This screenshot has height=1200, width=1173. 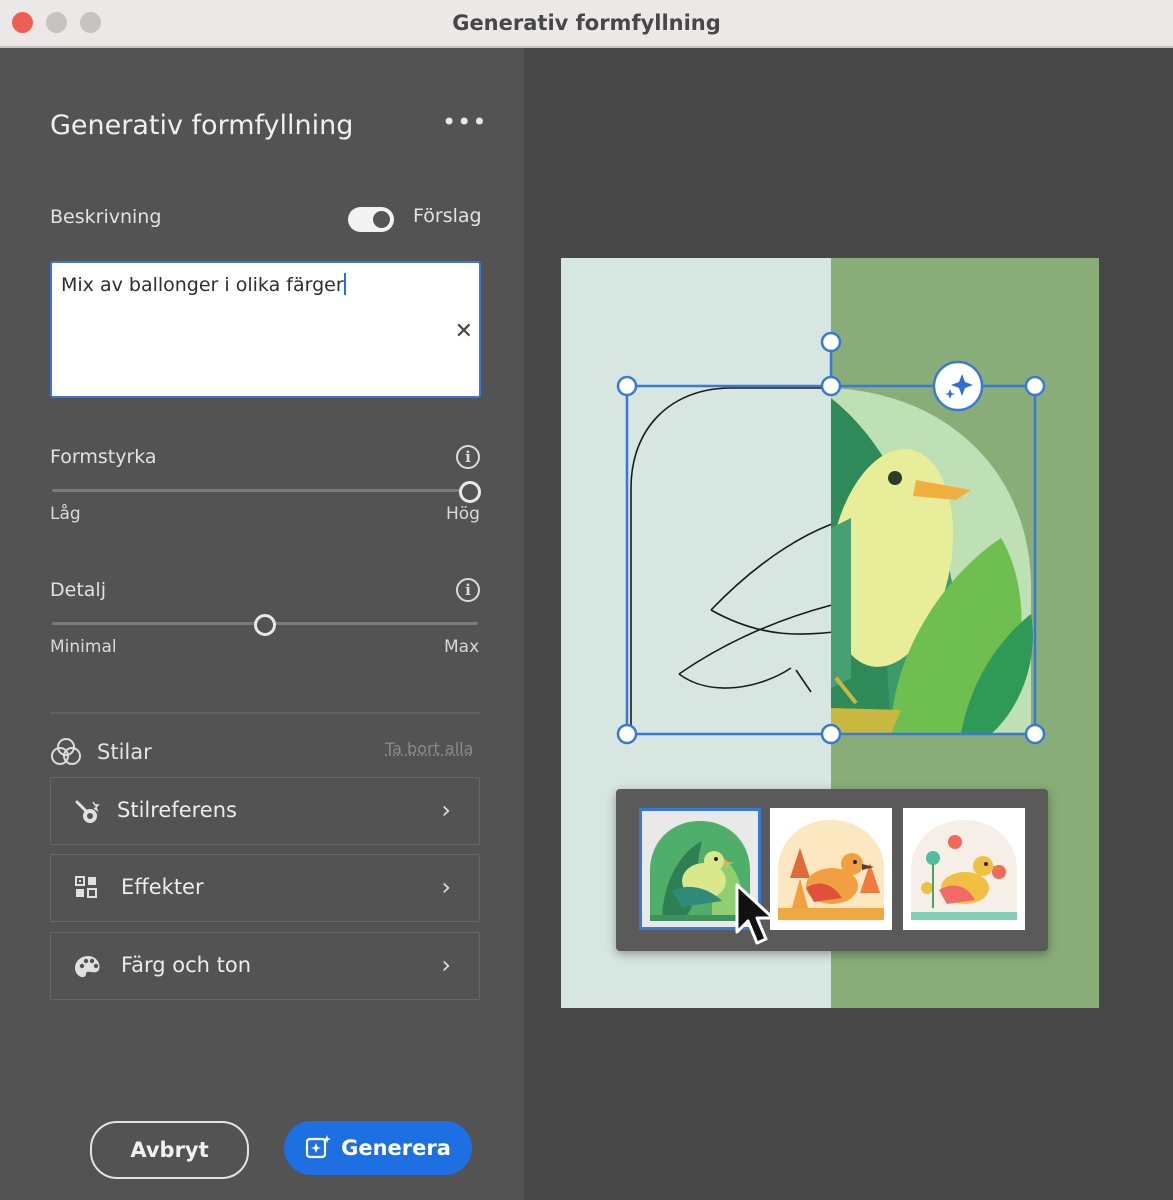 What do you see at coordinates (124, 752) in the screenshot?
I see `styles-label: Stilar` at bounding box center [124, 752].